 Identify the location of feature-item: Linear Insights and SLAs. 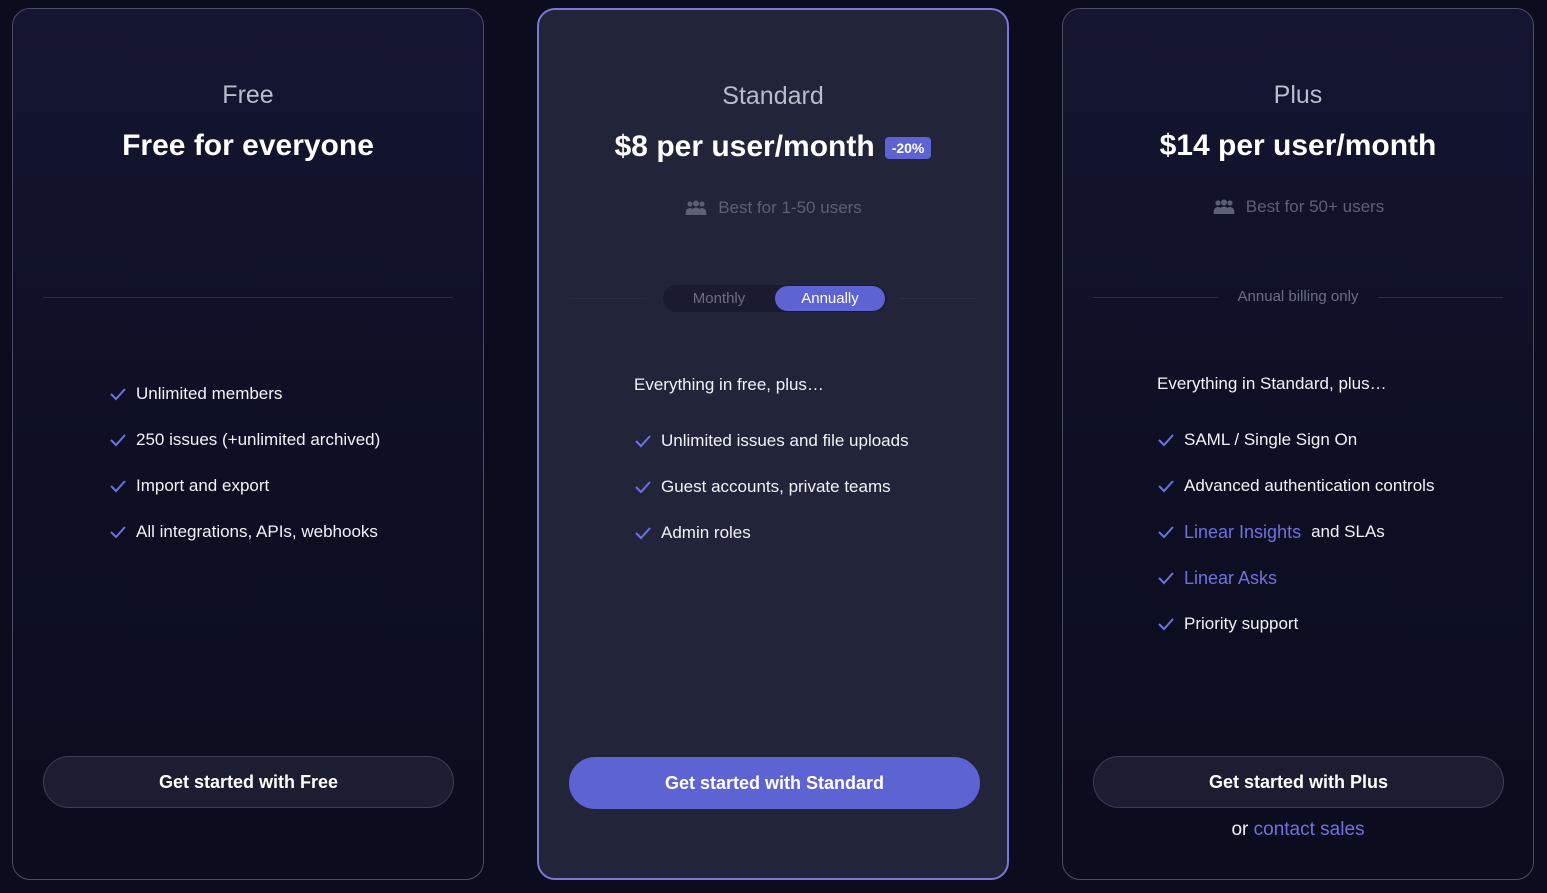
(1295, 532).